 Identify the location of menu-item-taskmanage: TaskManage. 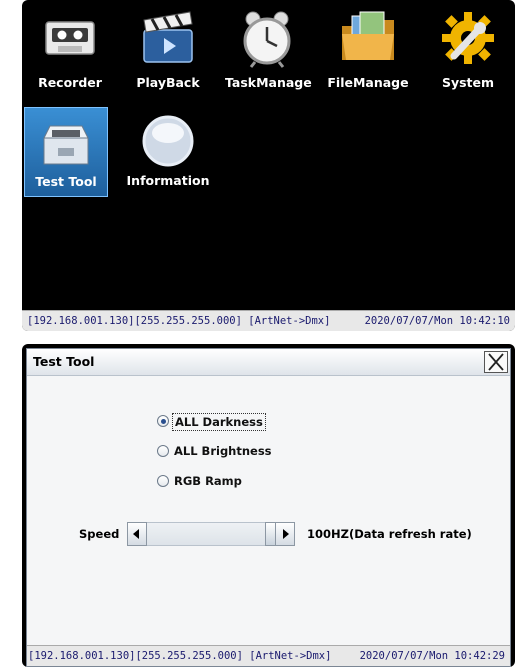
(268, 50).